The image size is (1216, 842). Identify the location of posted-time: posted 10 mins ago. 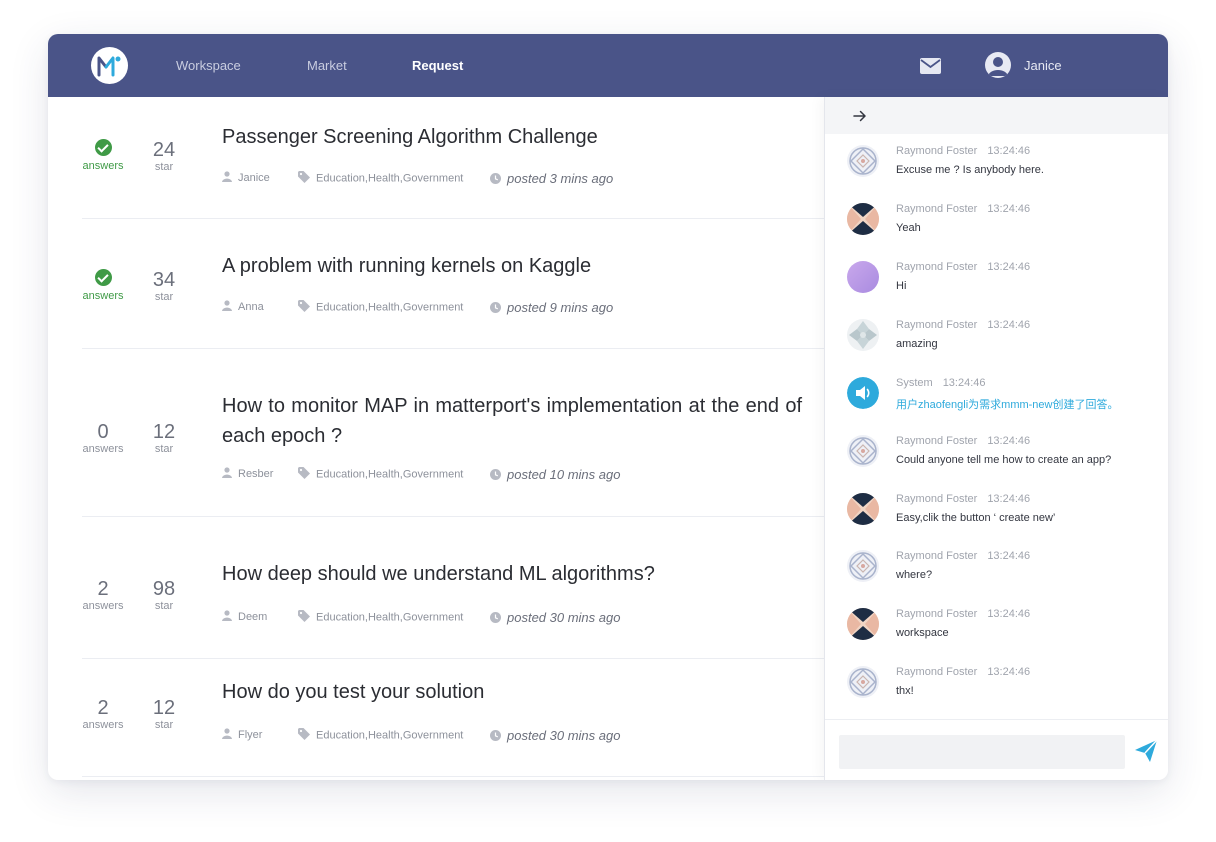
(564, 474).